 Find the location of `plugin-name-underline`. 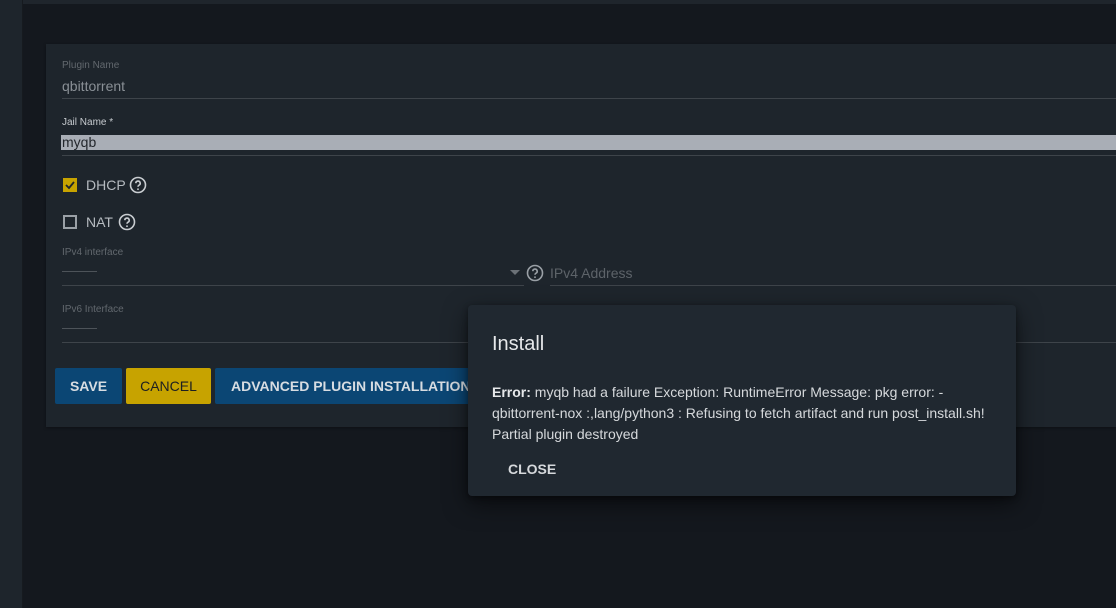

plugin-name-underline is located at coordinates (589, 98).